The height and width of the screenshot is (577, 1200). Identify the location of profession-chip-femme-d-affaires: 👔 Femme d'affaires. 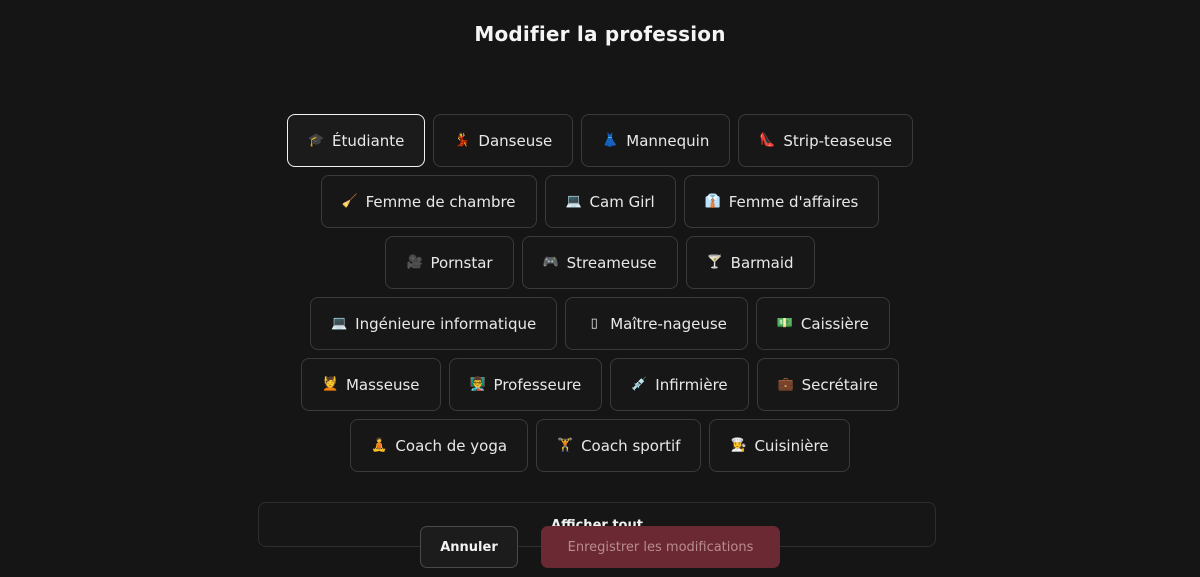
(781, 201).